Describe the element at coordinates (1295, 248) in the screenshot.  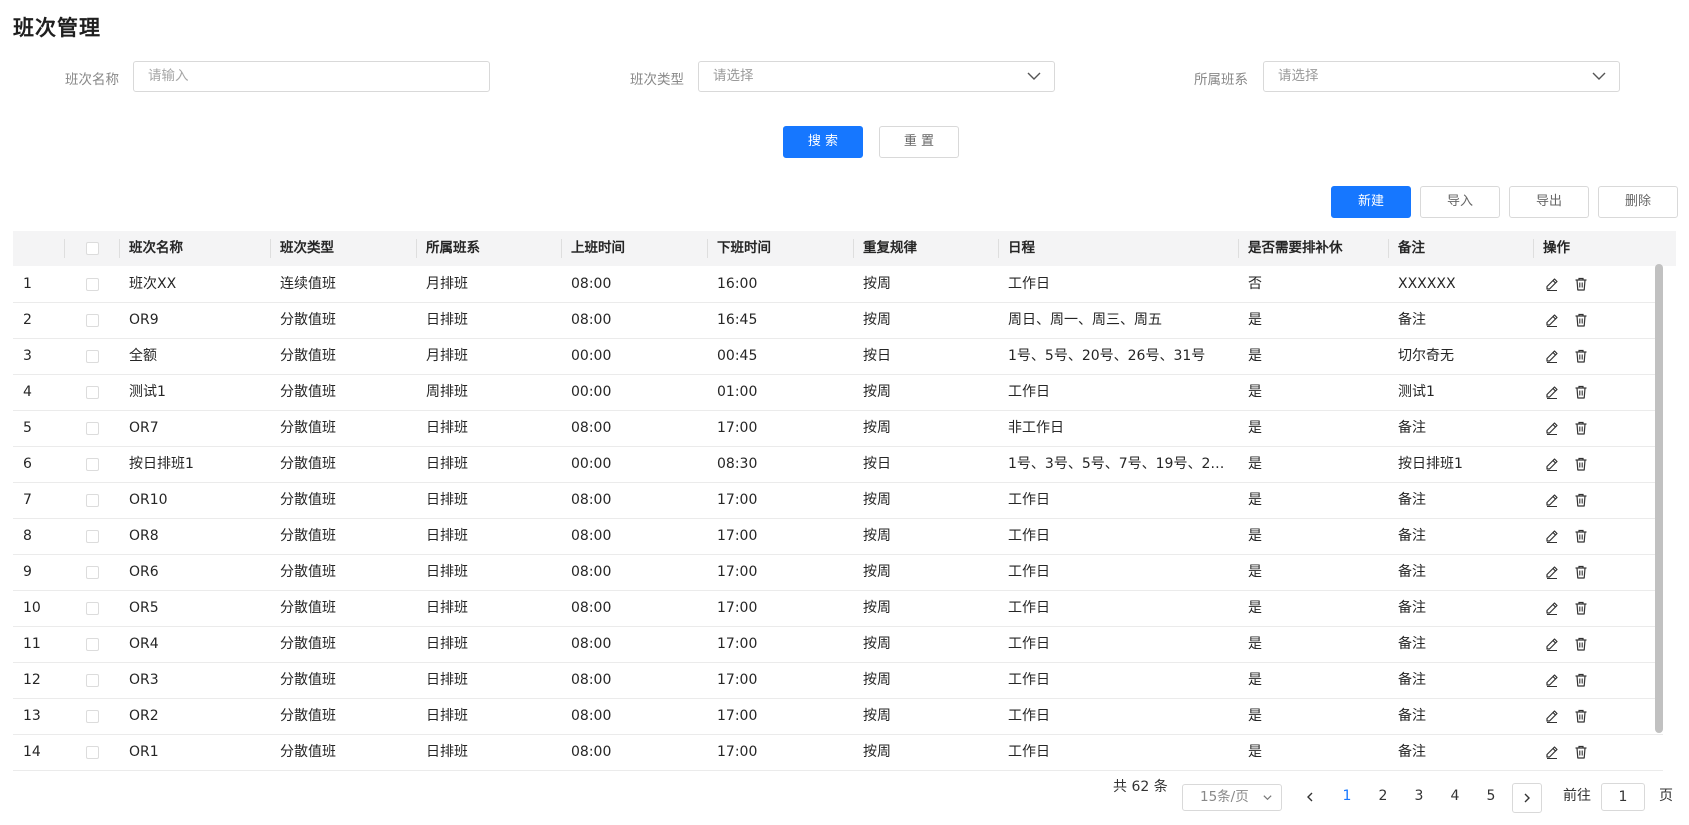
I see `column-header-need-compensatory-leave: 是否需要排补休` at that location.